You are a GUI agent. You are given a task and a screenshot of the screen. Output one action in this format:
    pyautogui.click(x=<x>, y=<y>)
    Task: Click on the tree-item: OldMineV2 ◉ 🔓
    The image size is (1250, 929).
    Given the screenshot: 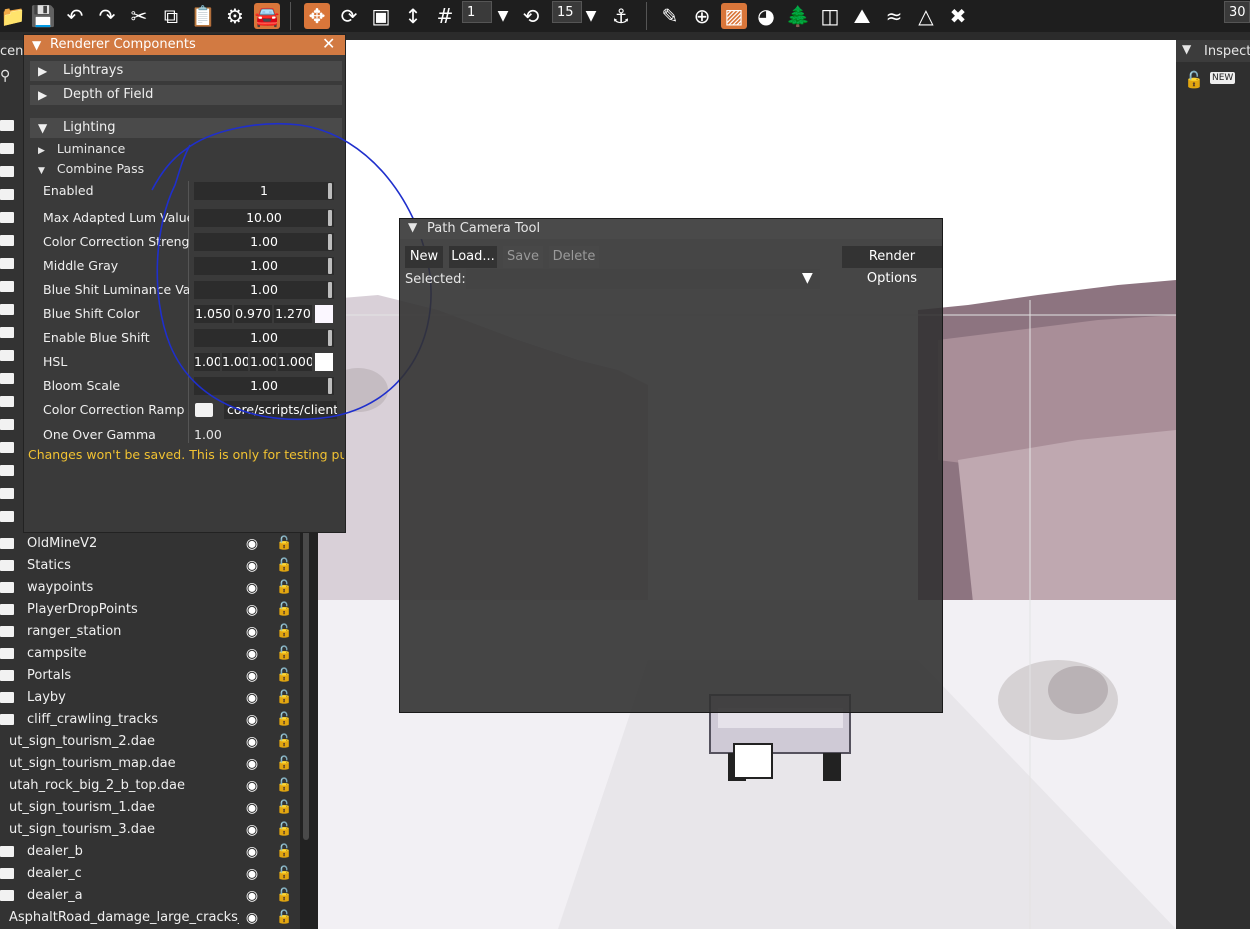 What is the action you would take?
    pyautogui.click(x=150, y=544)
    